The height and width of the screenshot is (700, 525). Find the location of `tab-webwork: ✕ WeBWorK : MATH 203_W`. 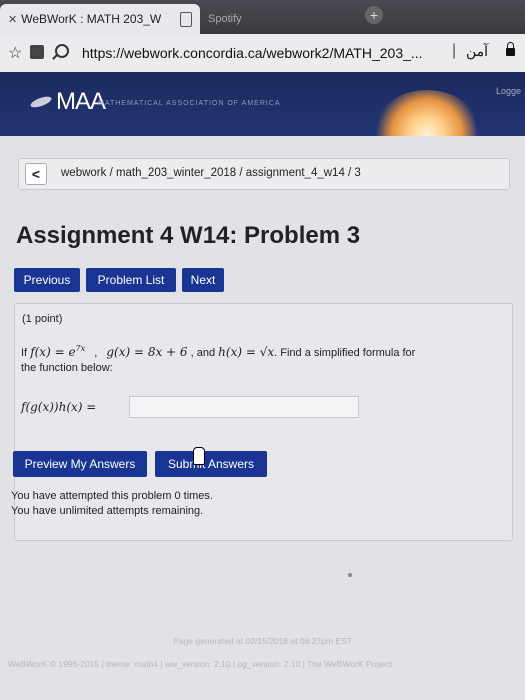

tab-webwork: ✕ WeBWorK : MATH 203_W is located at coordinates (100, 19).